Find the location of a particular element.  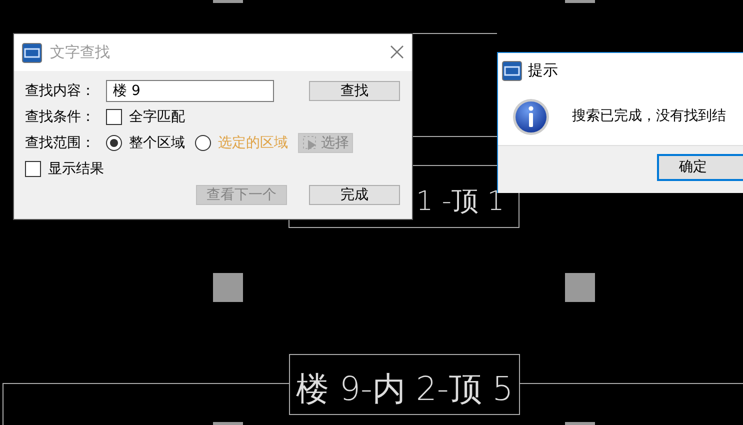

search-field: 楼 9 is located at coordinates (190, 91).